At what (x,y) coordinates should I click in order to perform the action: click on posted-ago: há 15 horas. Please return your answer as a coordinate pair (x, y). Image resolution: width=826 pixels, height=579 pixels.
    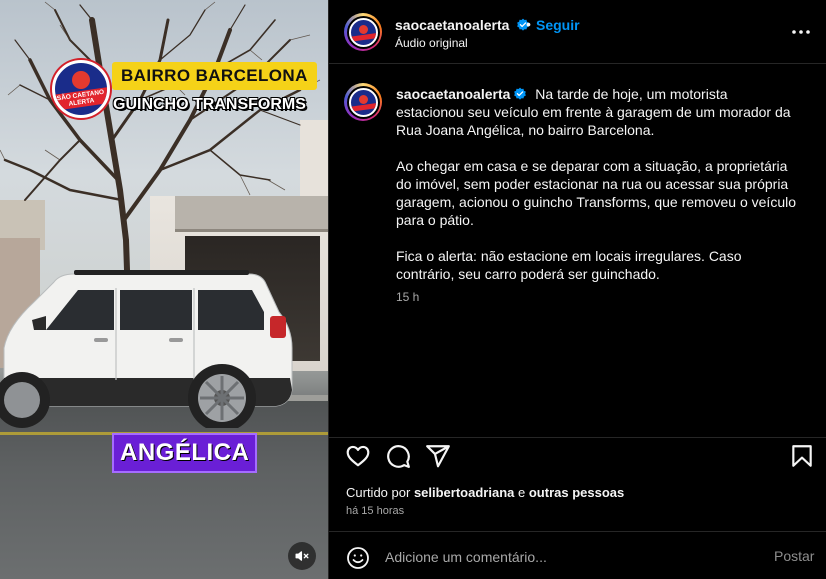
    Looking at the image, I should click on (375, 511).